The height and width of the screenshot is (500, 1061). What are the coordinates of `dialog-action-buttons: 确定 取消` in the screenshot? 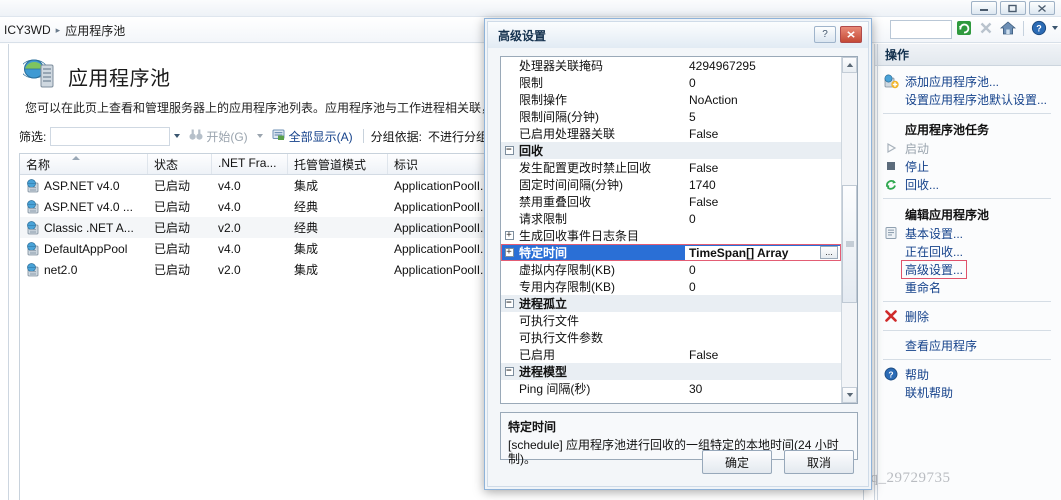 It's located at (778, 462).